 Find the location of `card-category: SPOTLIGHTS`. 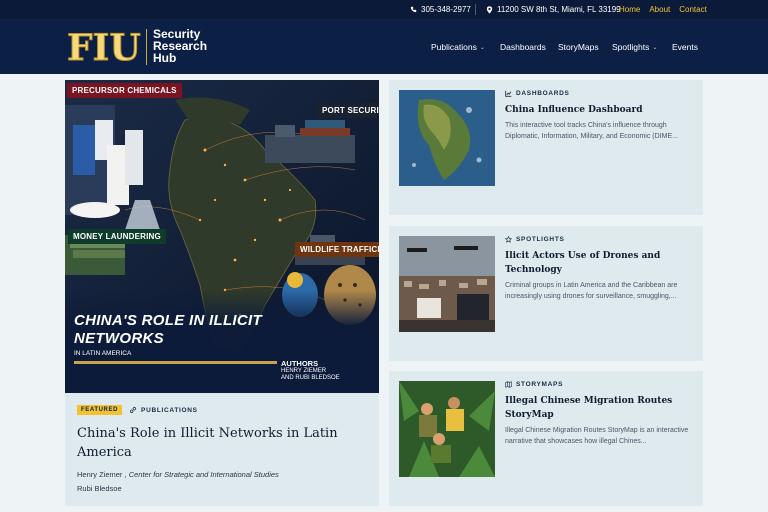

card-category: SPOTLIGHTS is located at coordinates (535, 239).